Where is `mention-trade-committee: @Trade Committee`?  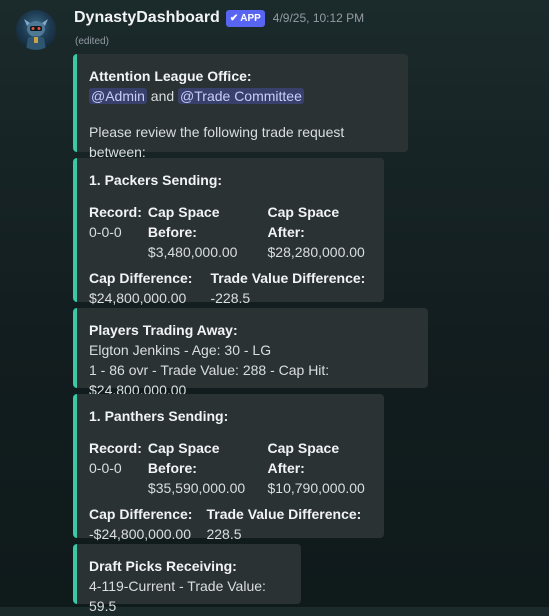
mention-trade-committee: @Trade Committee is located at coordinates (241, 96).